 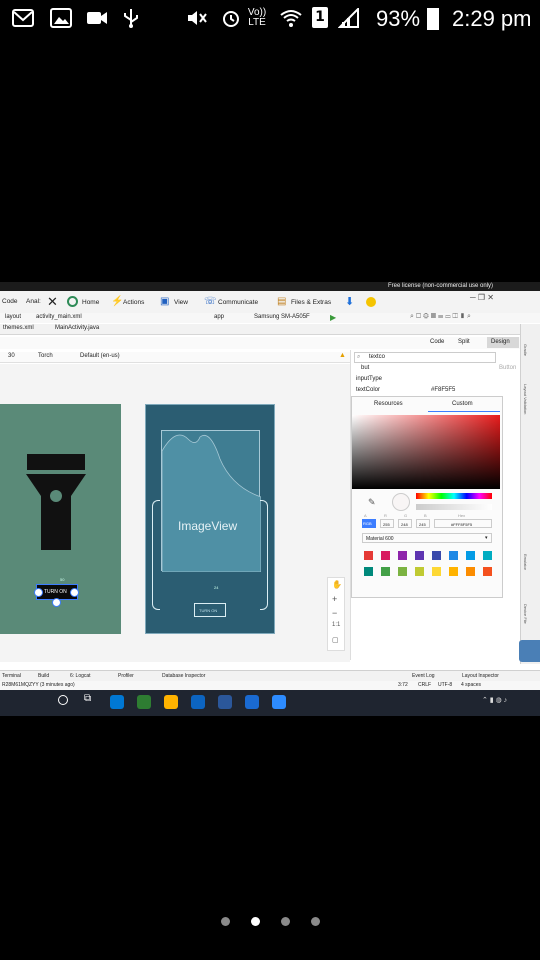 What do you see at coordinates (334, 599) in the screenshot?
I see `zoom-in-icon: +` at bounding box center [334, 599].